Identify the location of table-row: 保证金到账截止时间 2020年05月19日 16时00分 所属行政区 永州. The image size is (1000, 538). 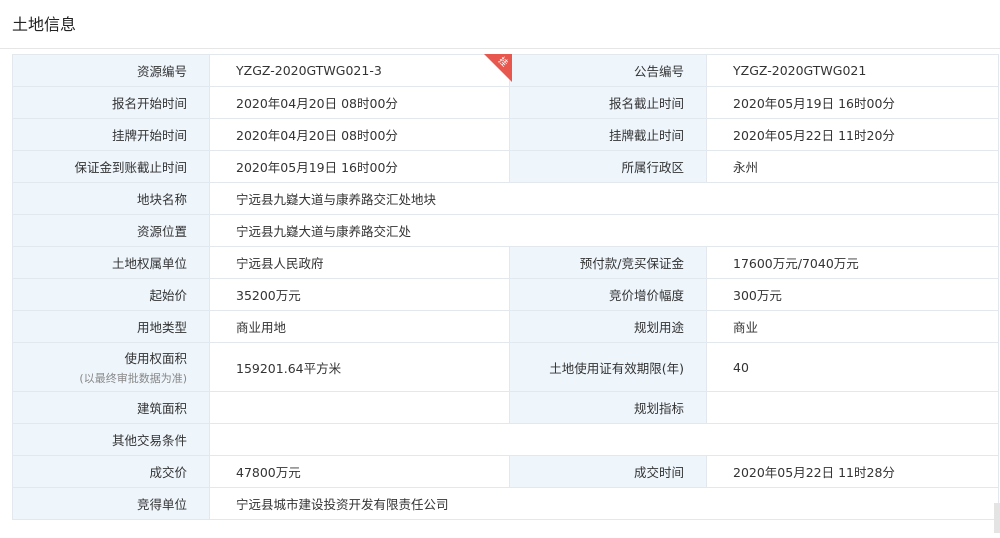
(505, 166).